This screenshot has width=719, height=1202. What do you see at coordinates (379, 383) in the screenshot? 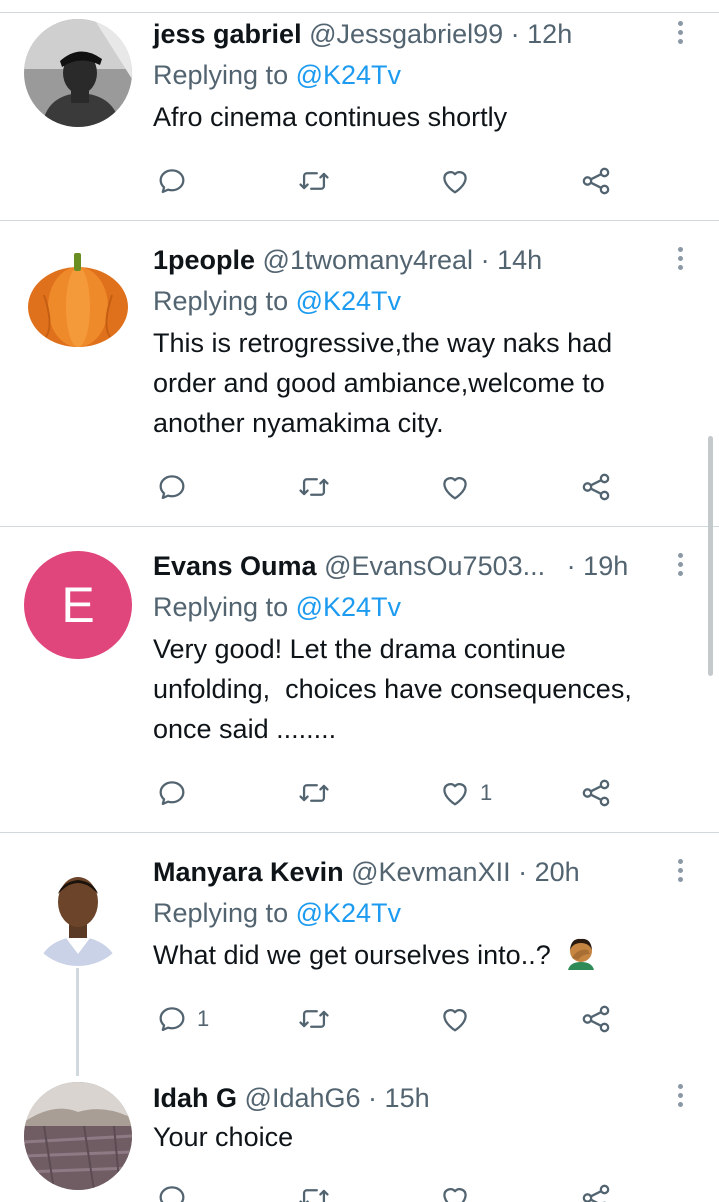
I see `tweet-text-line: order and good ambiance,welcome to` at bounding box center [379, 383].